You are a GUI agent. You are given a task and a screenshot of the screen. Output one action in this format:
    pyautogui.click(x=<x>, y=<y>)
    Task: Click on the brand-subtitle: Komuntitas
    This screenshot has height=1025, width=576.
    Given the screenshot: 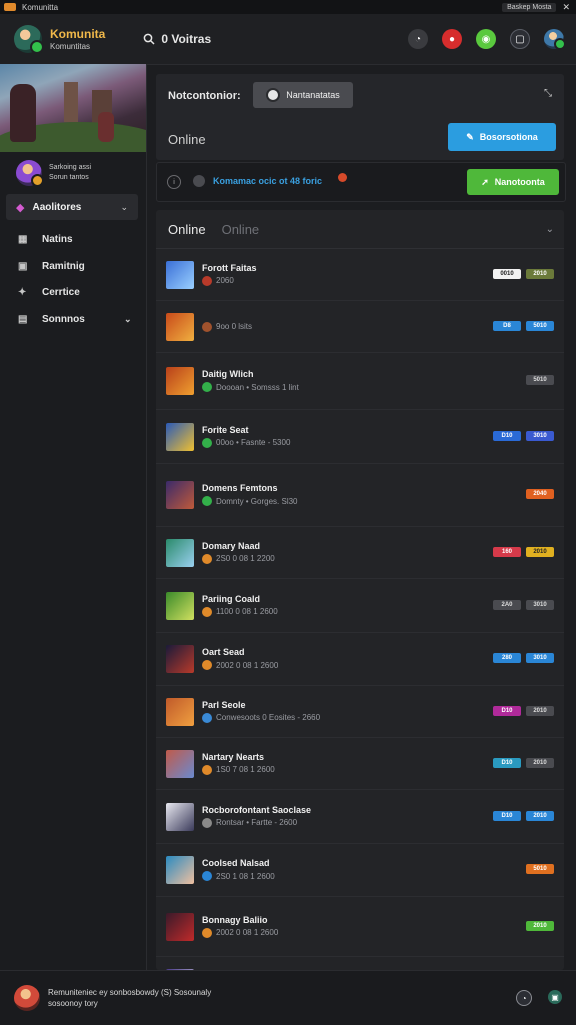 What is the action you would take?
    pyautogui.click(x=70, y=46)
    